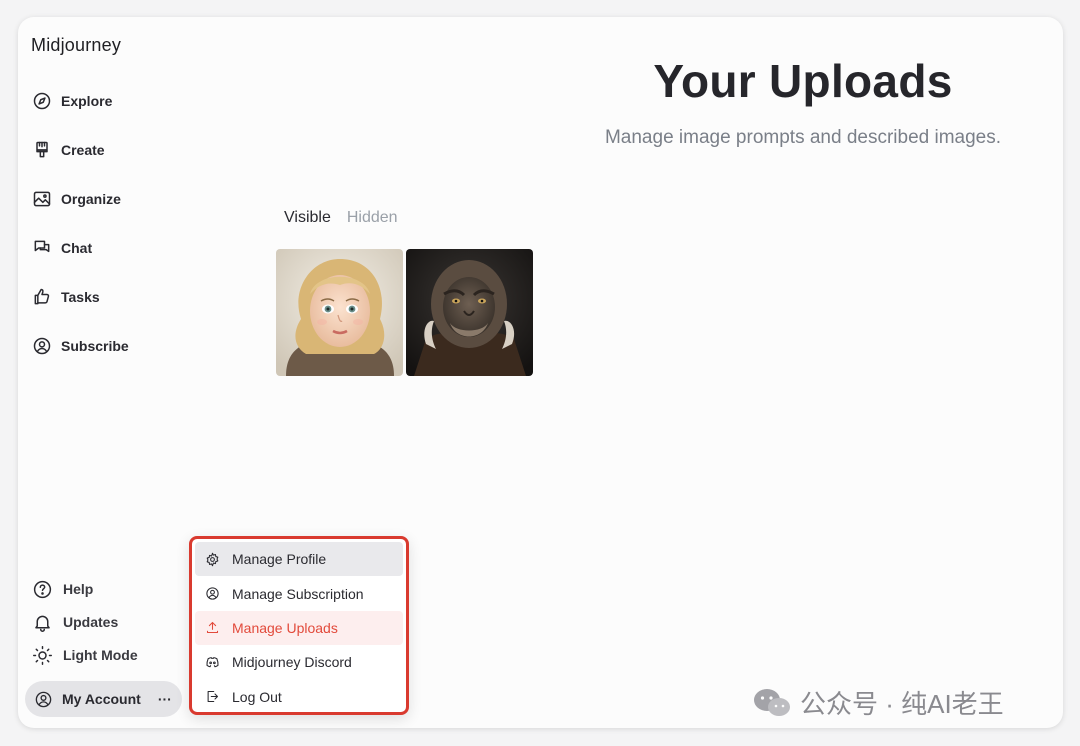 The height and width of the screenshot is (746, 1080). Describe the element at coordinates (42, 149) in the screenshot. I see `brush-icon` at that location.